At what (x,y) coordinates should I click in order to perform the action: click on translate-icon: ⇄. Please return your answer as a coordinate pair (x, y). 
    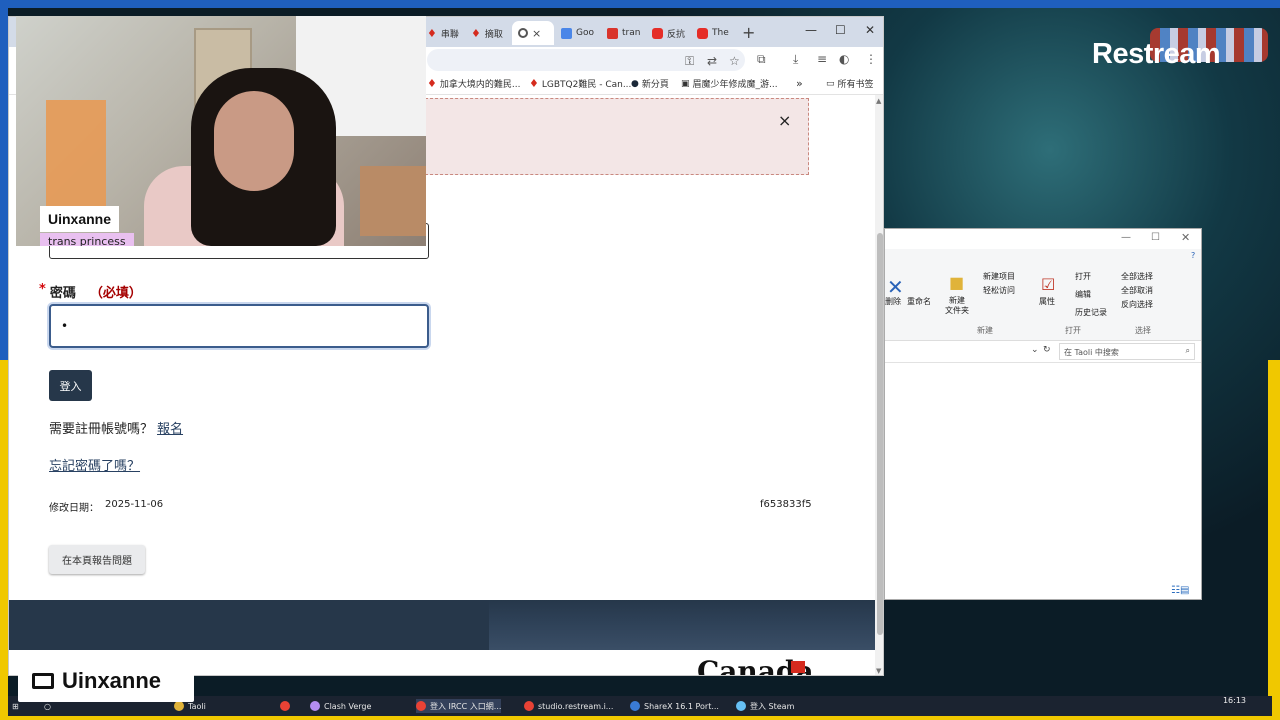
    Looking at the image, I should click on (712, 61).